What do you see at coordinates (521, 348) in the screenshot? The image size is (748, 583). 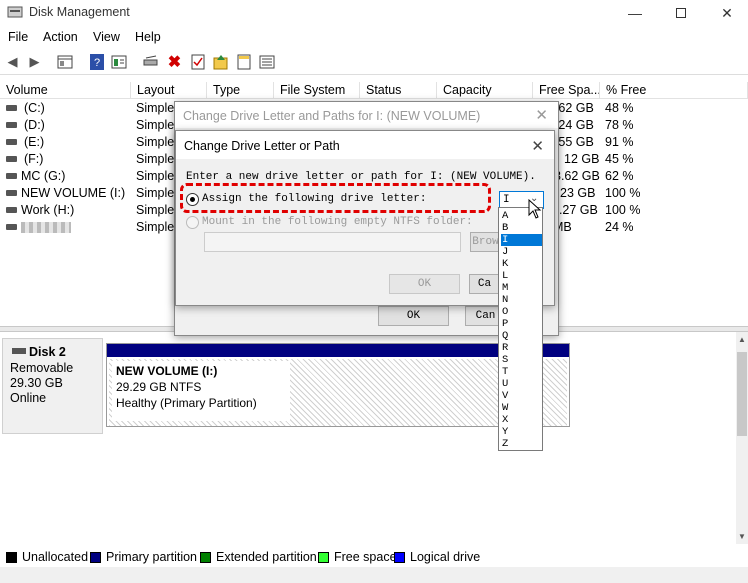 I see `dropdown-option: R` at bounding box center [521, 348].